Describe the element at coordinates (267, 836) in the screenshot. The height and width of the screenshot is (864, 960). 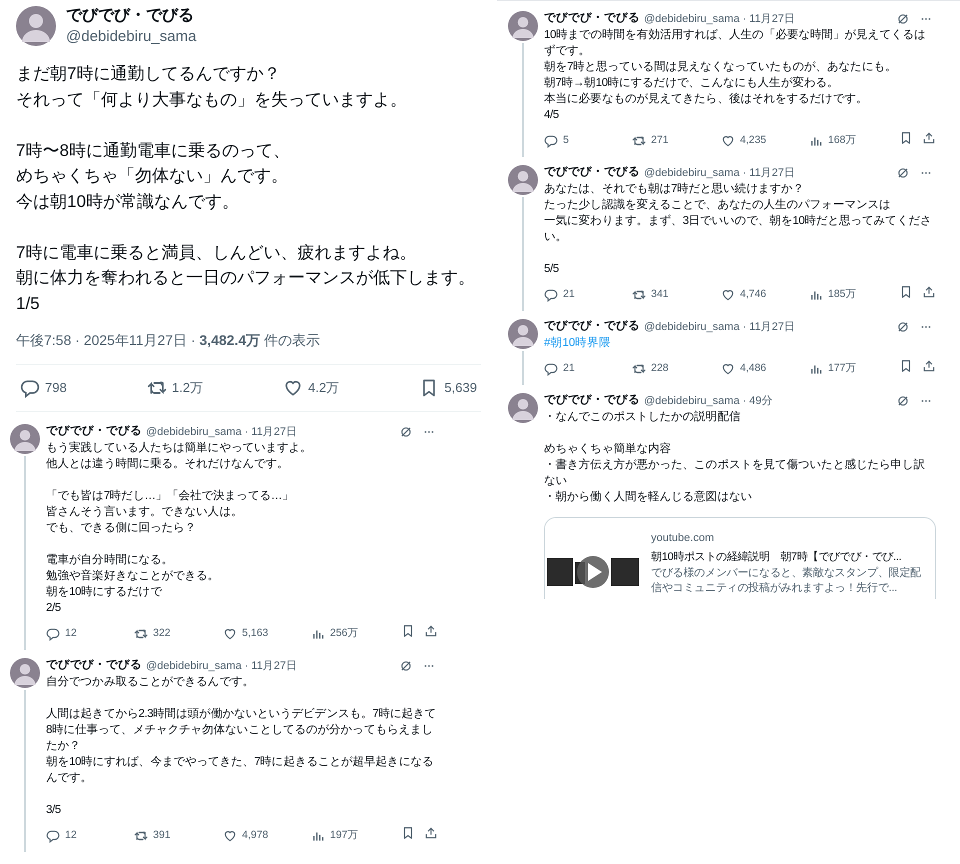
I see `like-button: 4,978` at that location.